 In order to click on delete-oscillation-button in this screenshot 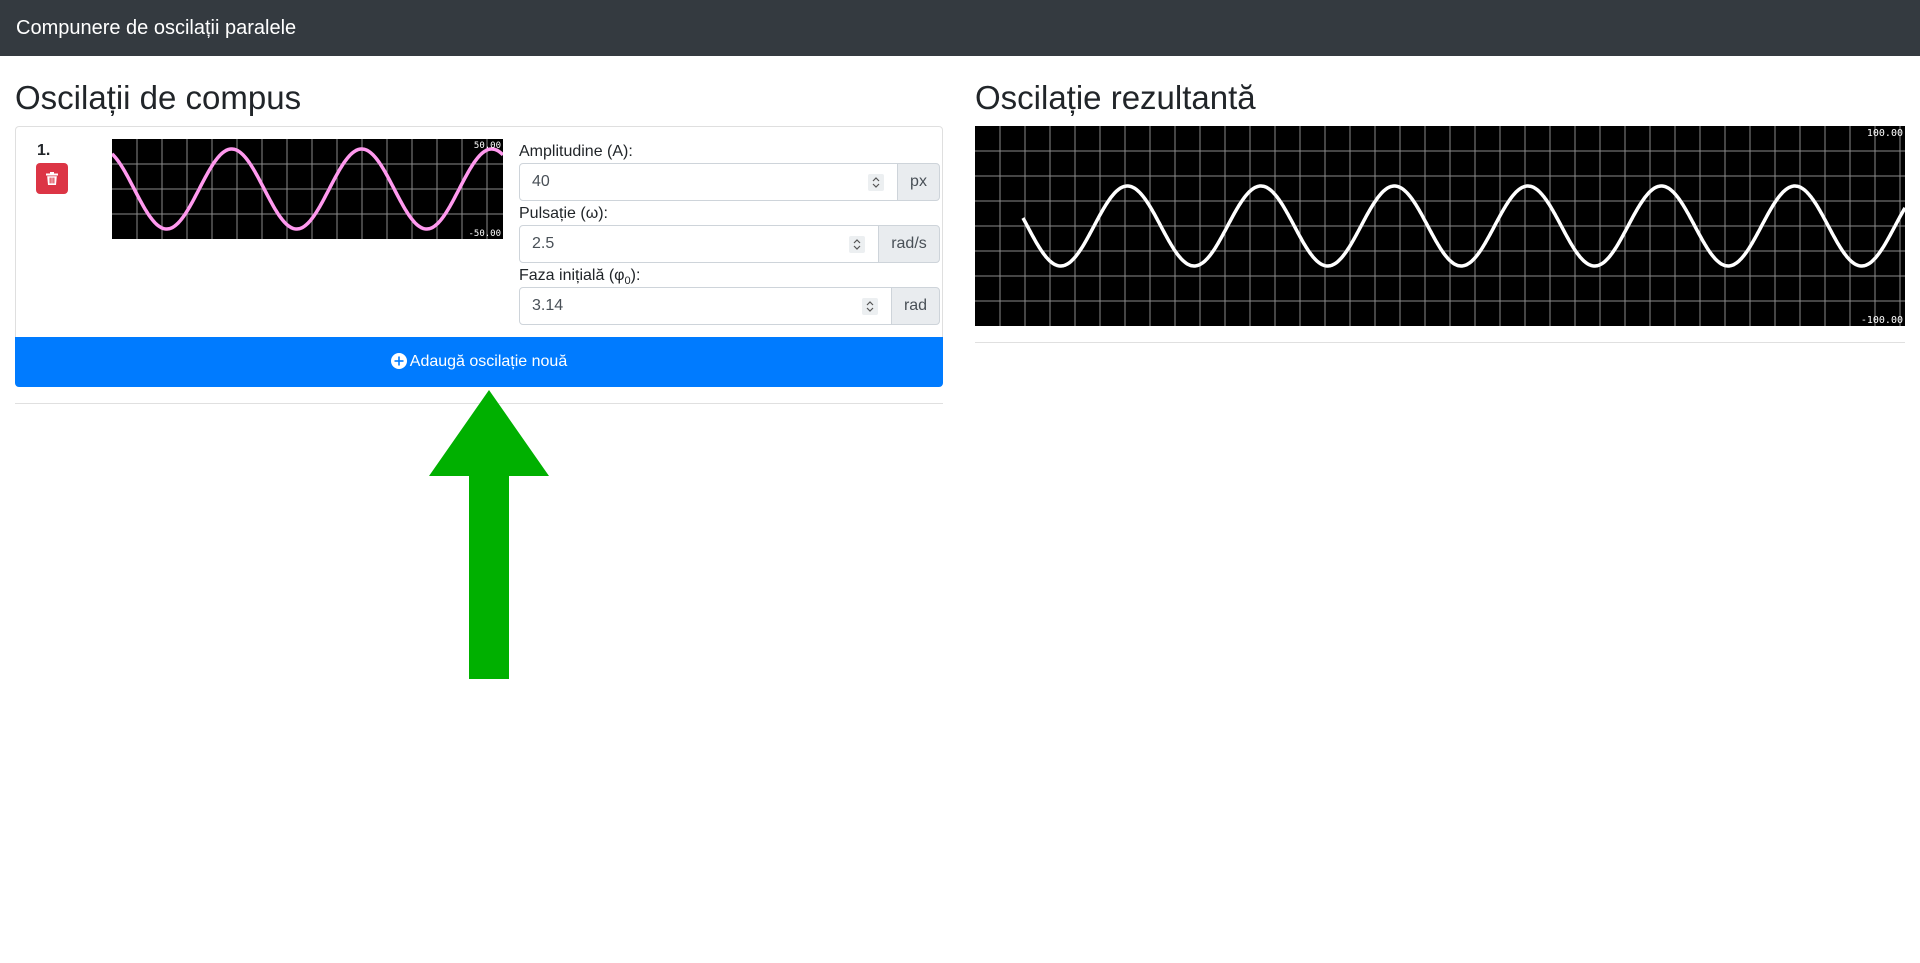, I will do `click(52, 178)`.